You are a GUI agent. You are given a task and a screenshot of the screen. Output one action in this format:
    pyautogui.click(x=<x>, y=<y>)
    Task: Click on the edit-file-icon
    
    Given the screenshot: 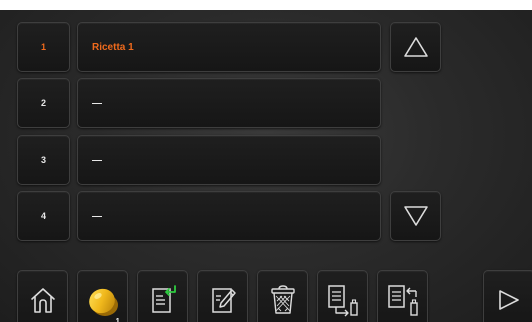 What is the action you would take?
    pyautogui.click(x=223, y=300)
    